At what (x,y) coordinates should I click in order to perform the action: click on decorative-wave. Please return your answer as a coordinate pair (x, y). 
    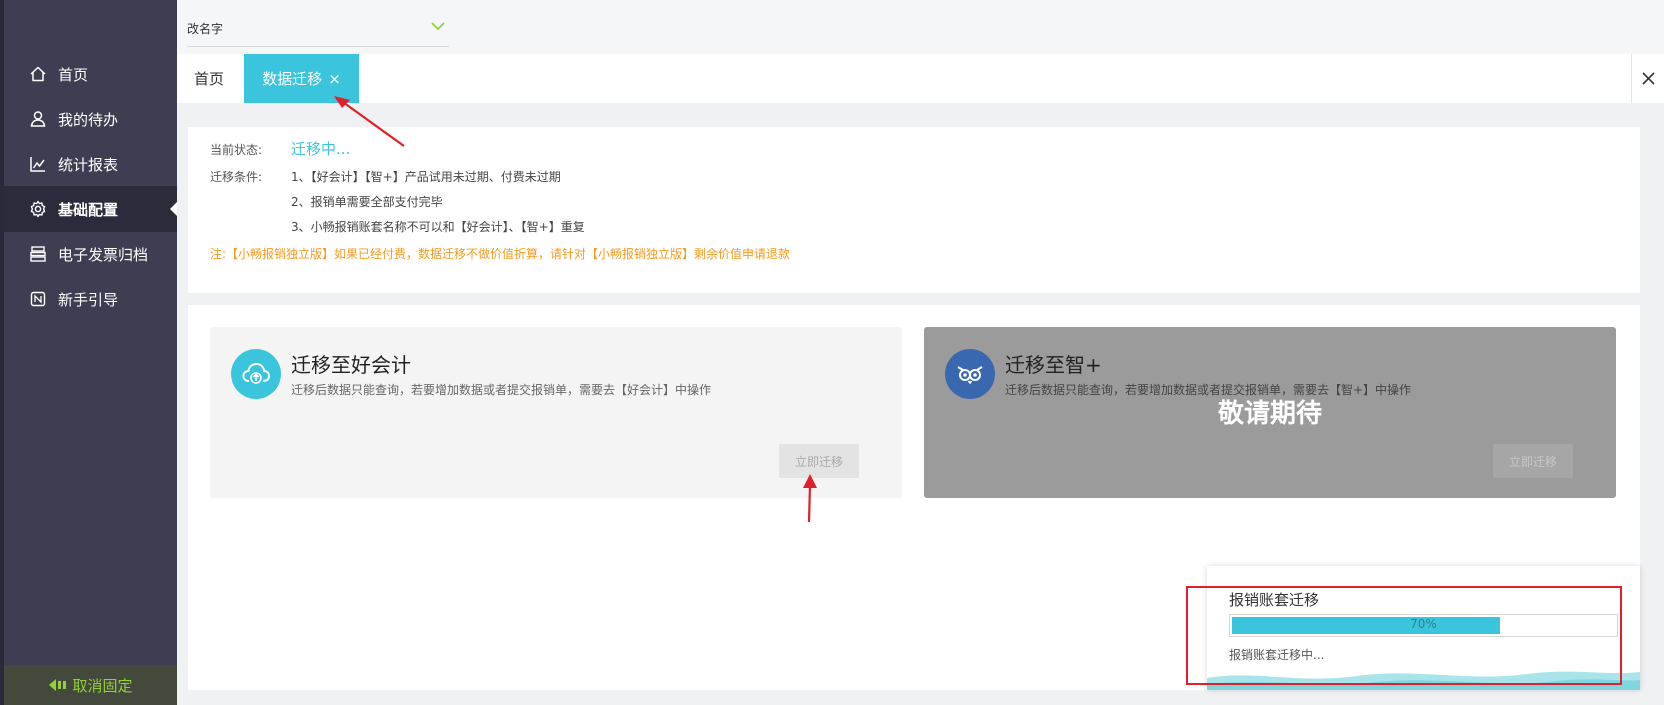
    Looking at the image, I should click on (1423, 680).